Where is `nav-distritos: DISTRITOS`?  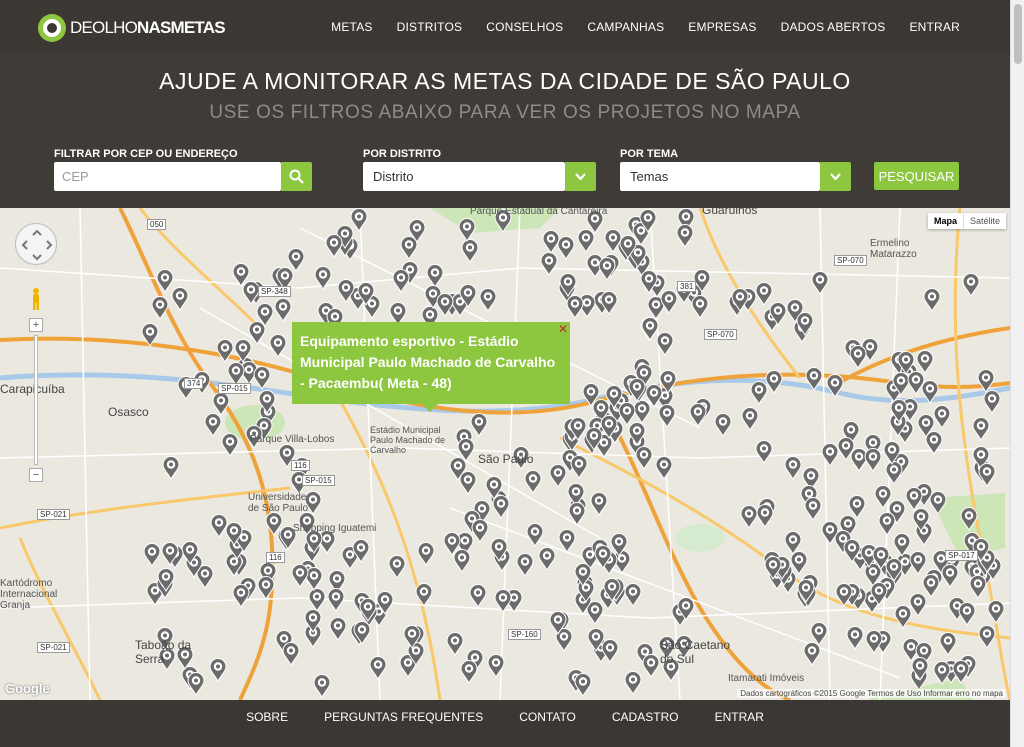 nav-distritos: DISTRITOS is located at coordinates (430, 27).